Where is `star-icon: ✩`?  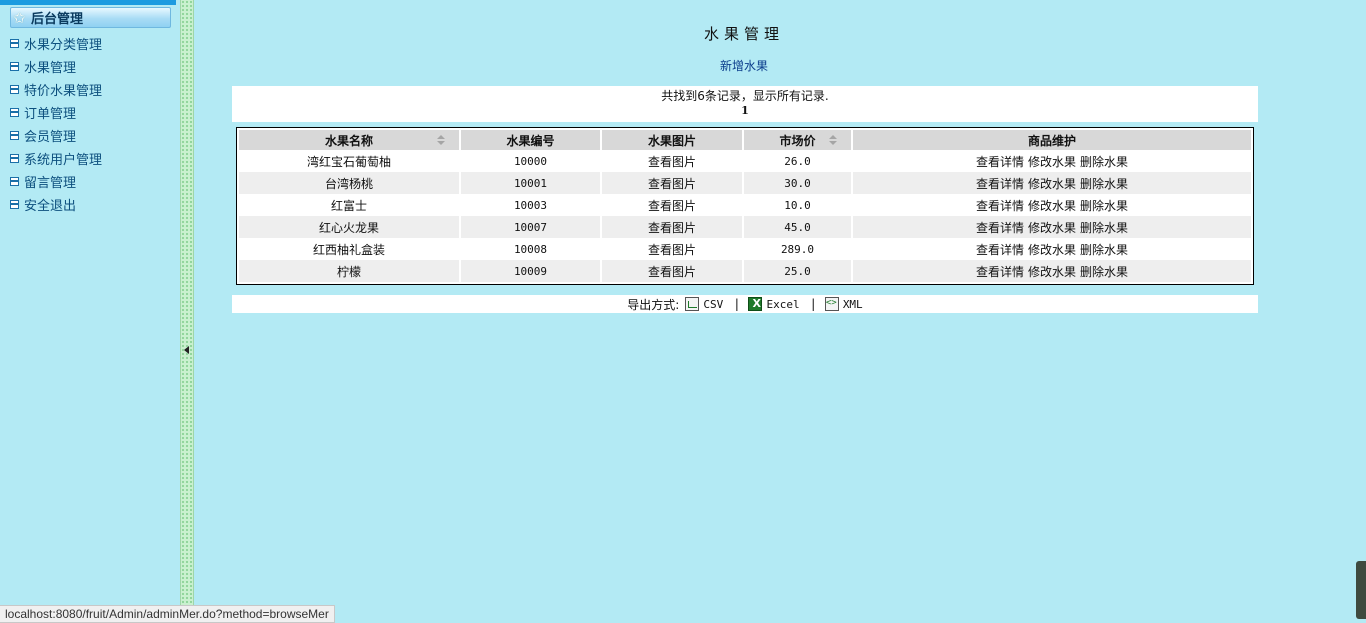
star-icon: ✩ is located at coordinates (19, 17).